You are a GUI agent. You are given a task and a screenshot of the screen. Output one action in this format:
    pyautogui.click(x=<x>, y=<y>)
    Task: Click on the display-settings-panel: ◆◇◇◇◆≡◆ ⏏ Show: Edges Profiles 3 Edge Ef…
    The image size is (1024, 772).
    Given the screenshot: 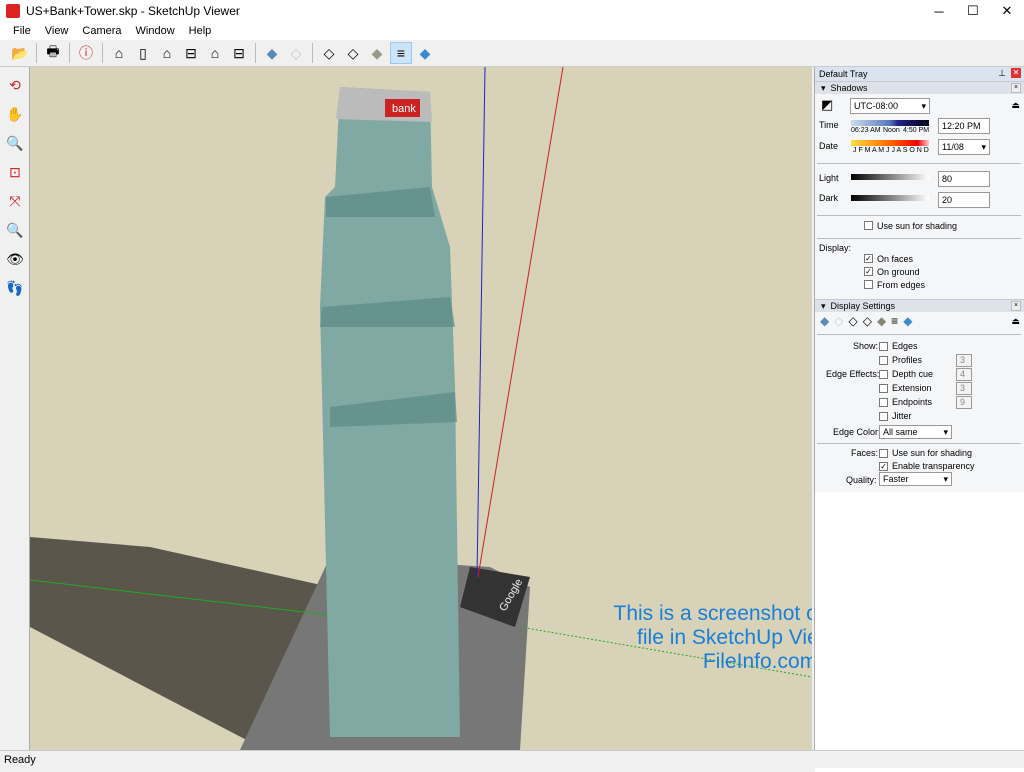 What is the action you would take?
    pyautogui.click(x=919, y=402)
    